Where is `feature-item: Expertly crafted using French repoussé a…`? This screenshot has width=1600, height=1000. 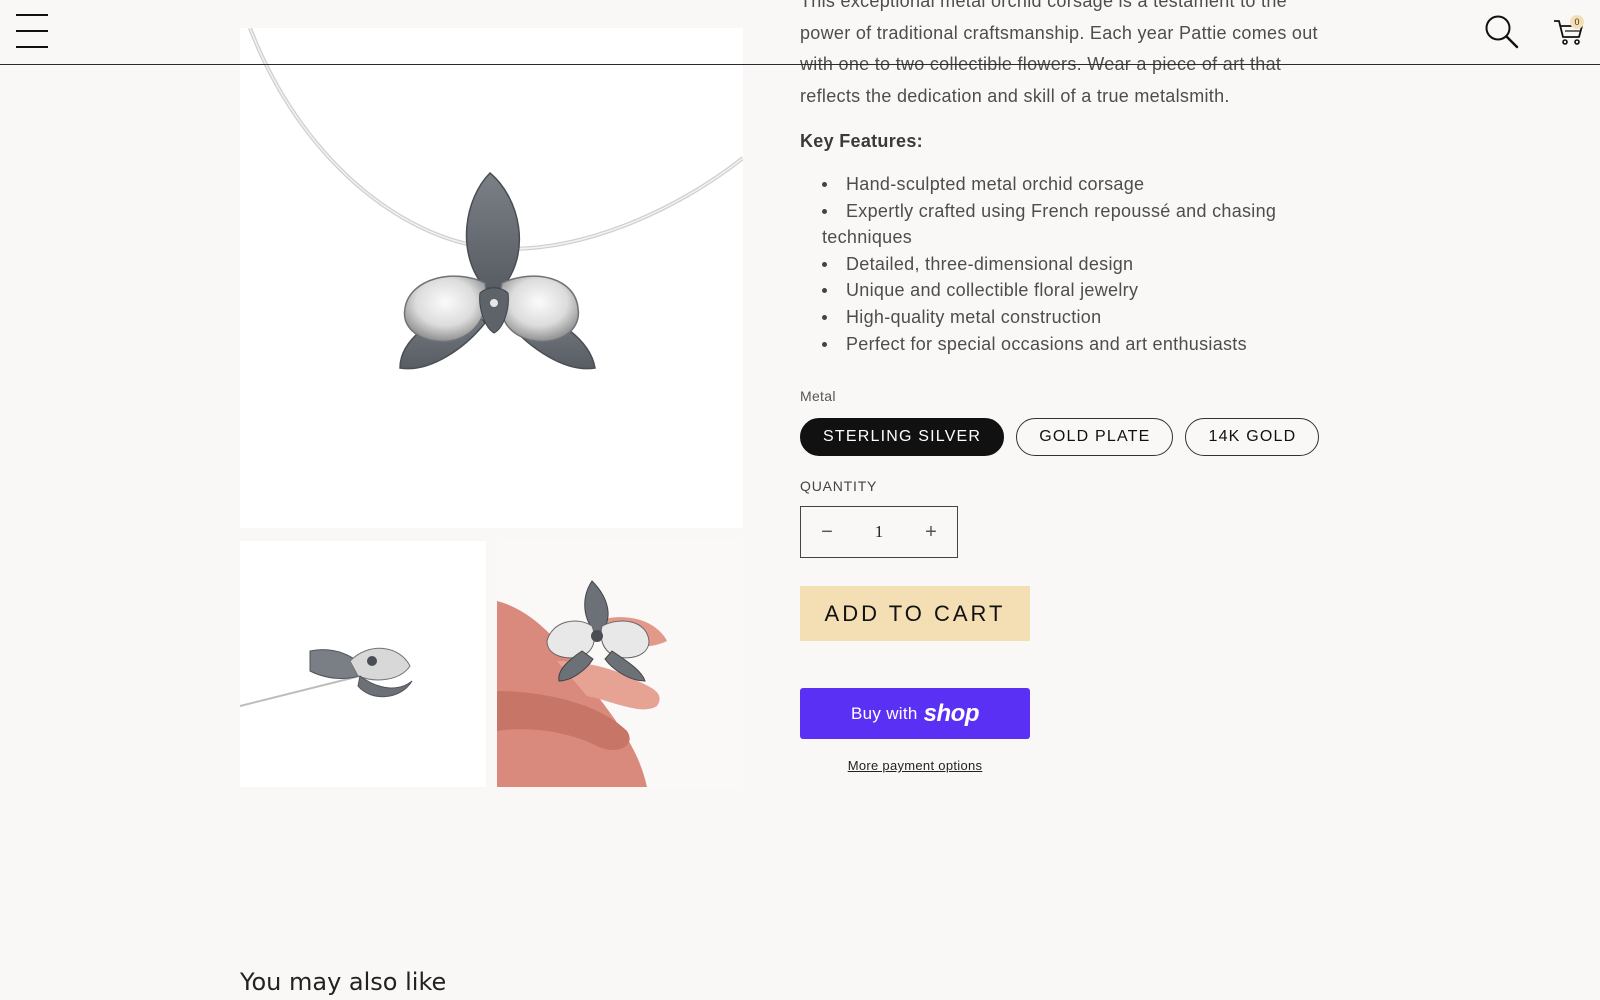 feature-item: Expertly crafted using French repoussé a… is located at coordinates (1072, 224).